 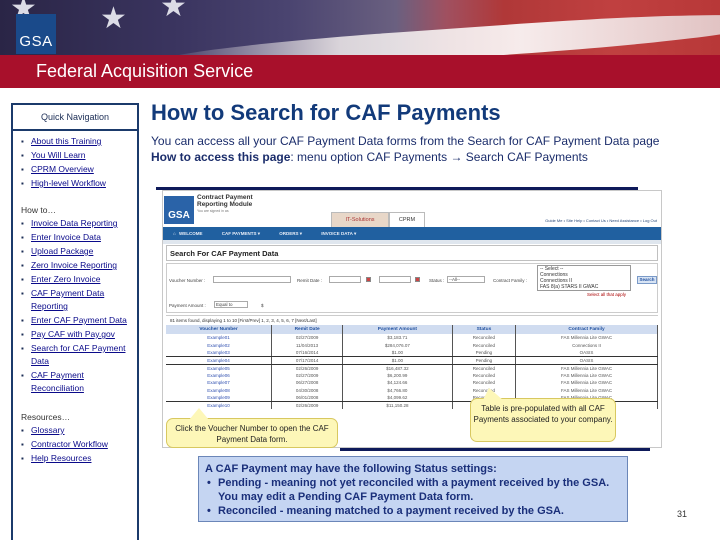 What do you see at coordinates (219, 329) in the screenshot?
I see `col-voucher-number: Voucher Number` at bounding box center [219, 329].